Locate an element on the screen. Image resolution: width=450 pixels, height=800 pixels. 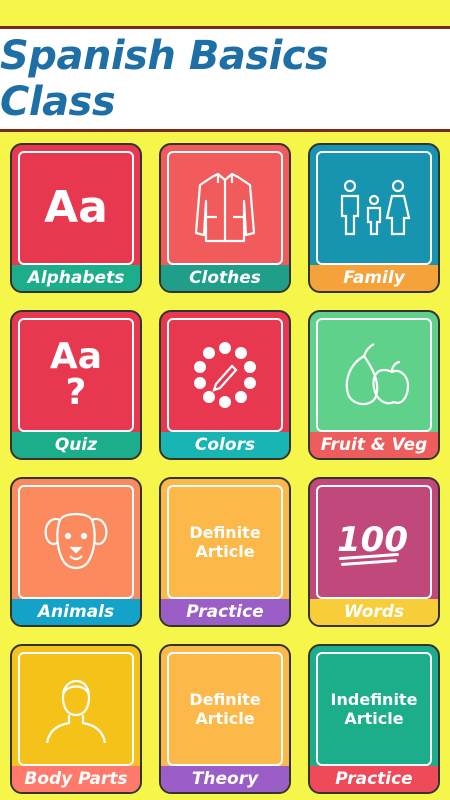
tile-alphabets: Aa Alphabets is located at coordinates (76, 218).